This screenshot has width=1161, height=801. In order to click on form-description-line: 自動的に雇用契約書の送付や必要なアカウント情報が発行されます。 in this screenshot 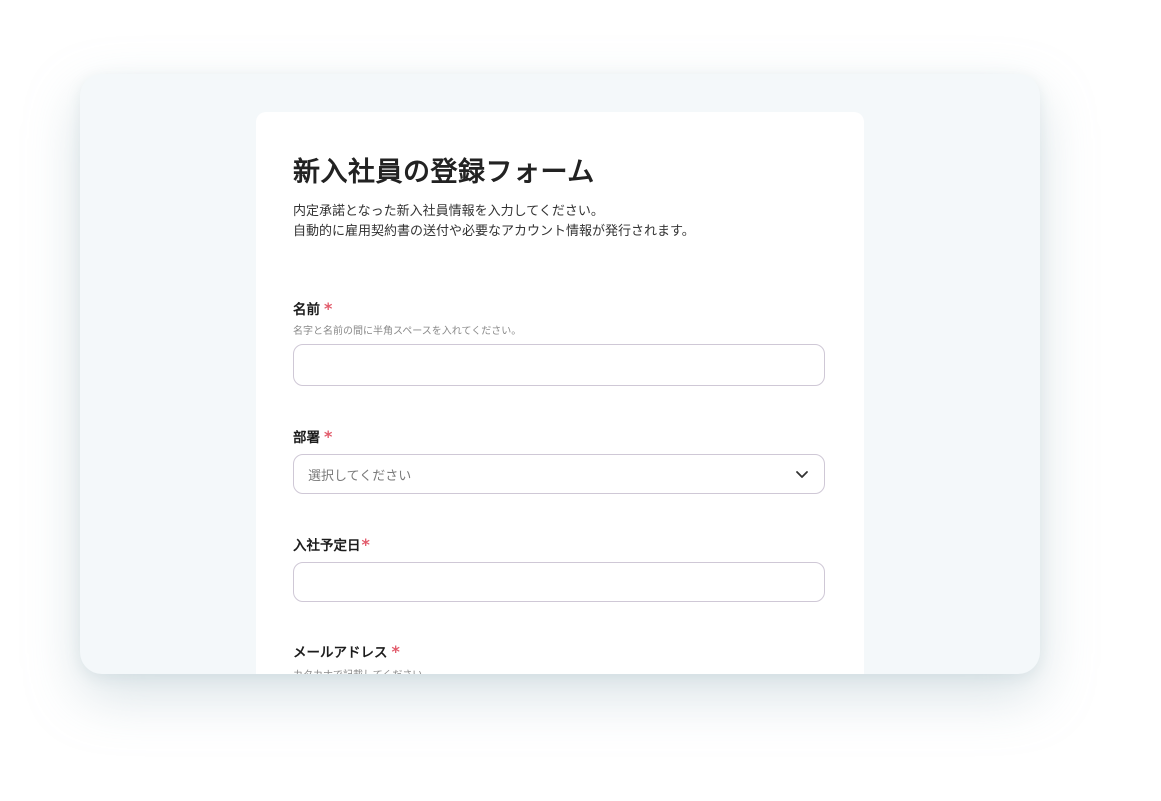, I will do `click(494, 231)`.